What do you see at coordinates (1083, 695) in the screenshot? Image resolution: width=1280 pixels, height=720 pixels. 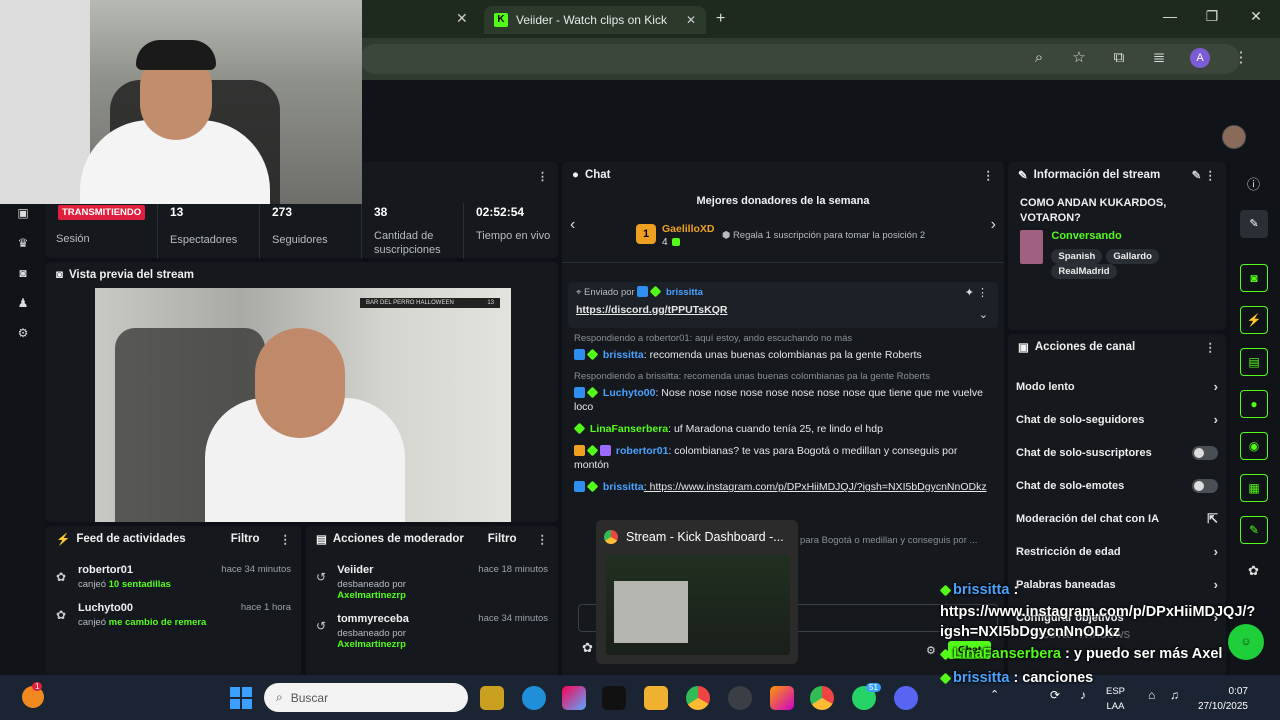 I see `microphone-icon: ♪` at bounding box center [1083, 695].